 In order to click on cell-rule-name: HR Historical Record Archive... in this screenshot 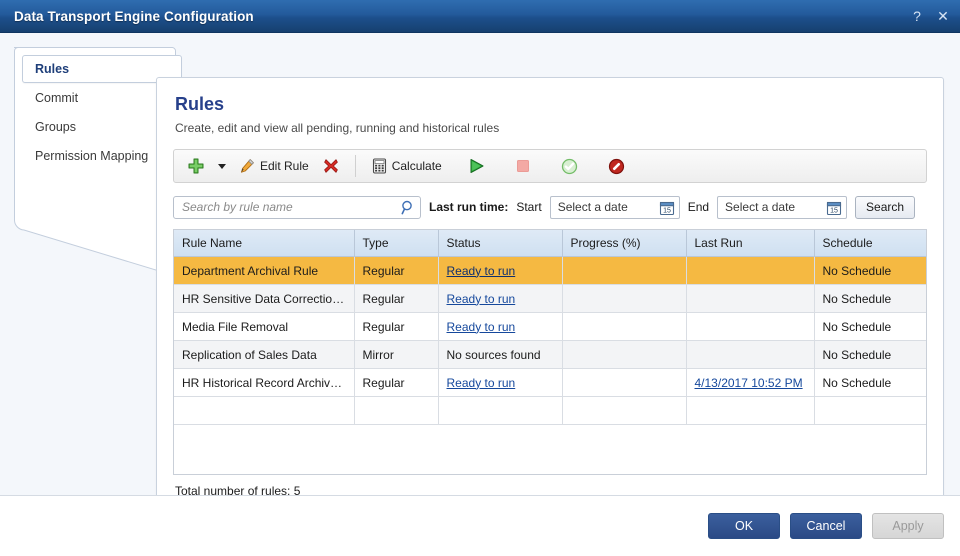, I will do `click(264, 382)`.